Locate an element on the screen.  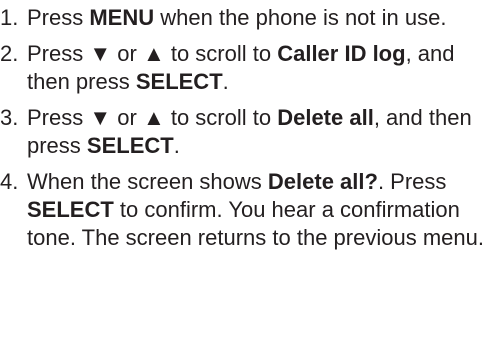
delete-all-label: Delete all is located at coordinates (325, 117).